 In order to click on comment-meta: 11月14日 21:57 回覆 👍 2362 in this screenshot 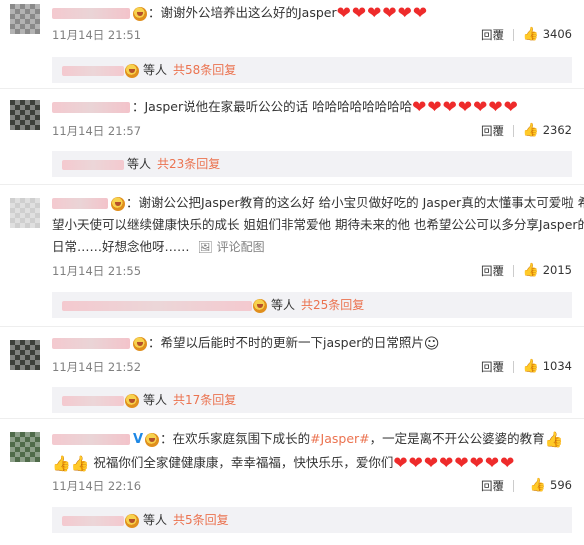, I will do `click(312, 132)`.